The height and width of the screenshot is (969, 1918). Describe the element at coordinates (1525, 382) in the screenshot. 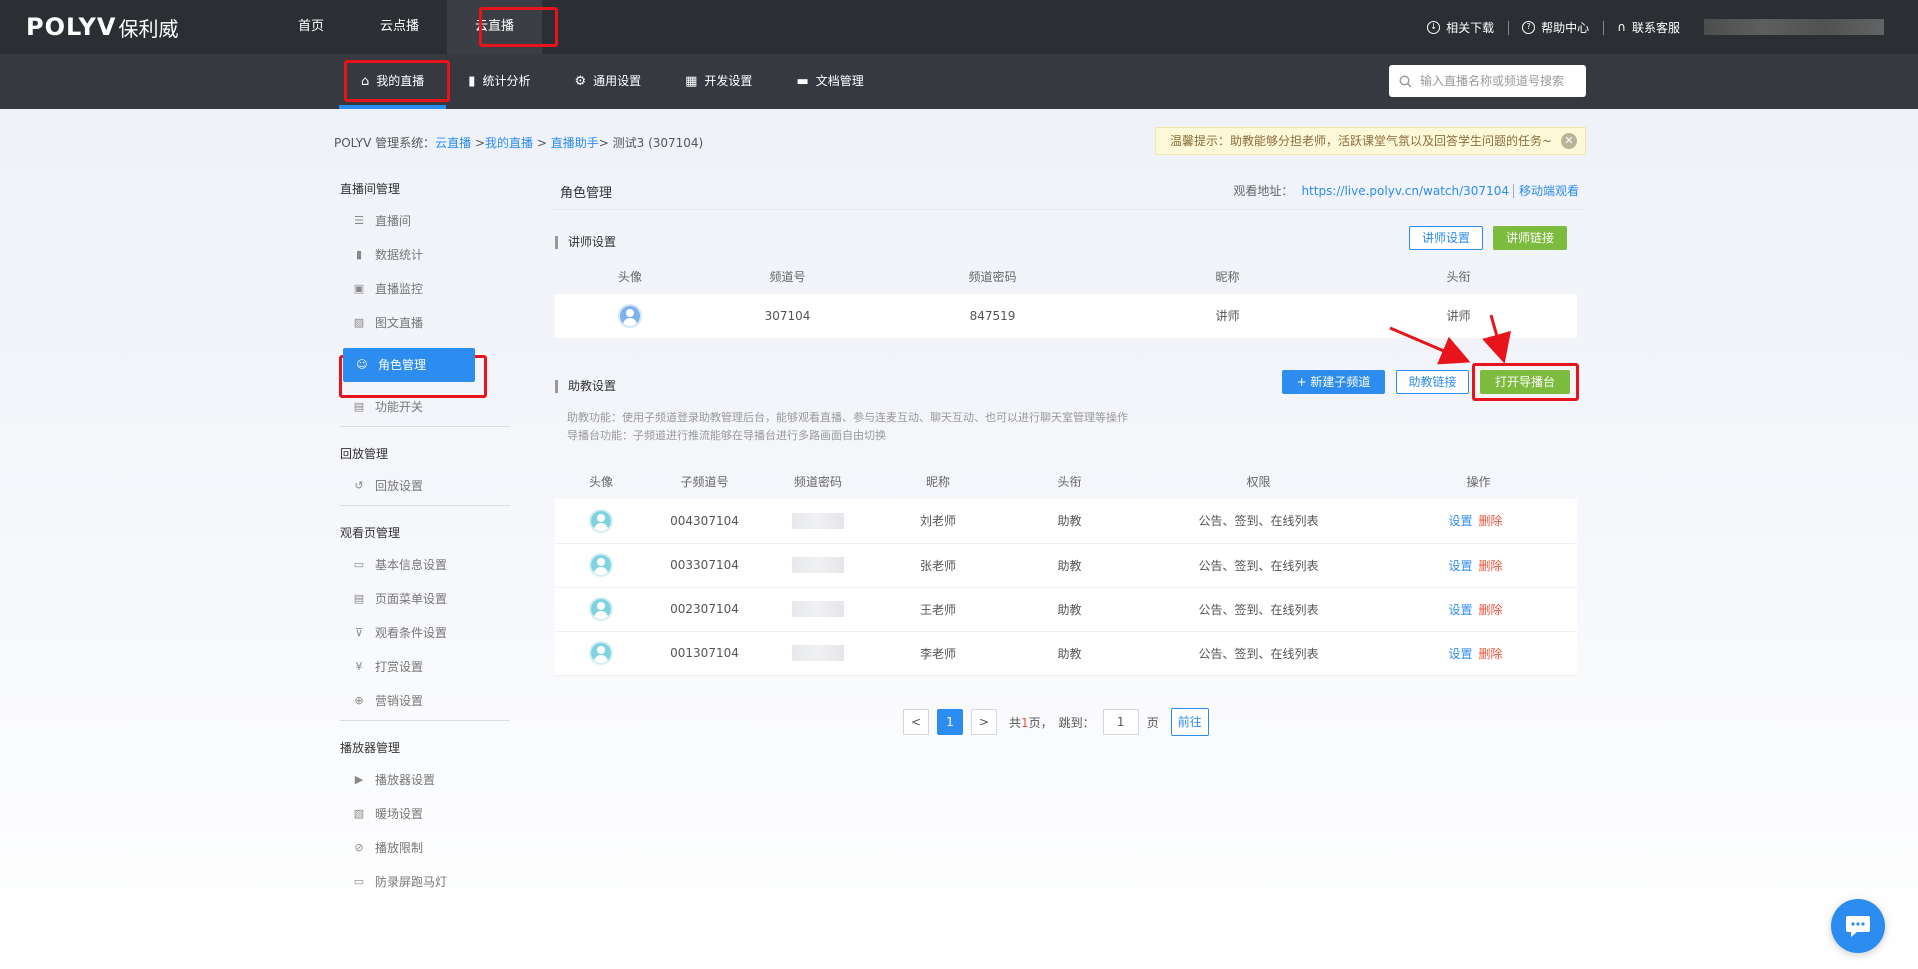

I see `open-director-button: 打开导播台` at that location.